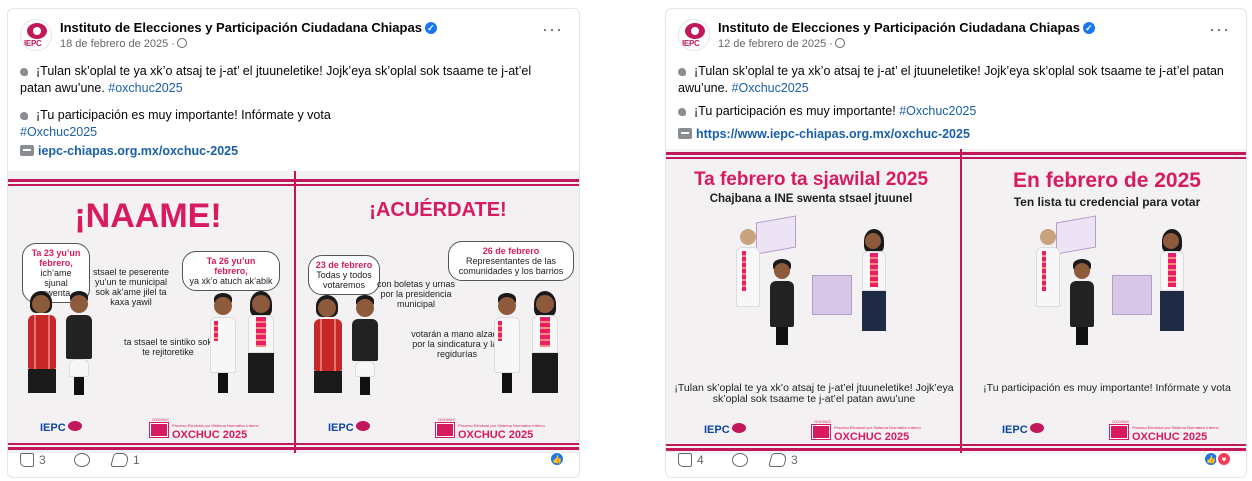 The width and height of the screenshot is (1252, 481). I want to click on right-subtitle: Ten lista tu credencial para votar, so click(1107, 202).